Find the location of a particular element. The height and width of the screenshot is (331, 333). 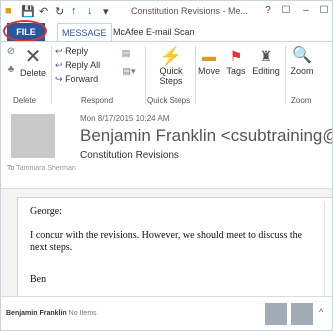

group-respond-label: Respond is located at coordinates (97, 100).